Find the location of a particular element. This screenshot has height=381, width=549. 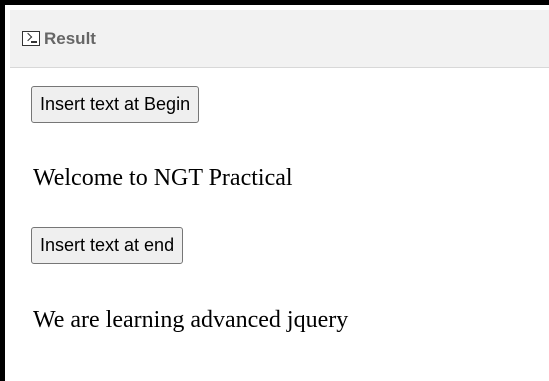

terminal-icon is located at coordinates (31, 38).